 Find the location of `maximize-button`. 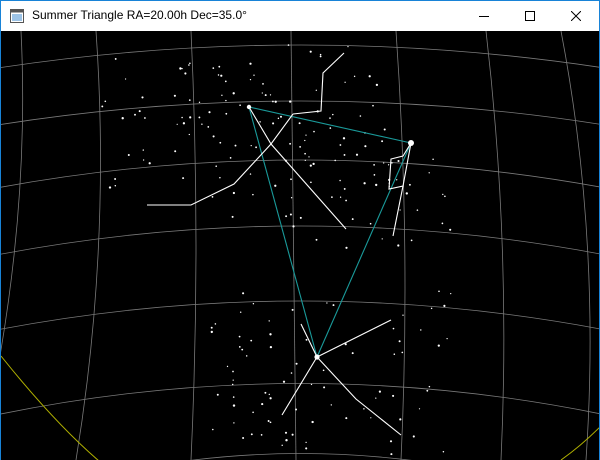

maximize-button is located at coordinates (530, 16).